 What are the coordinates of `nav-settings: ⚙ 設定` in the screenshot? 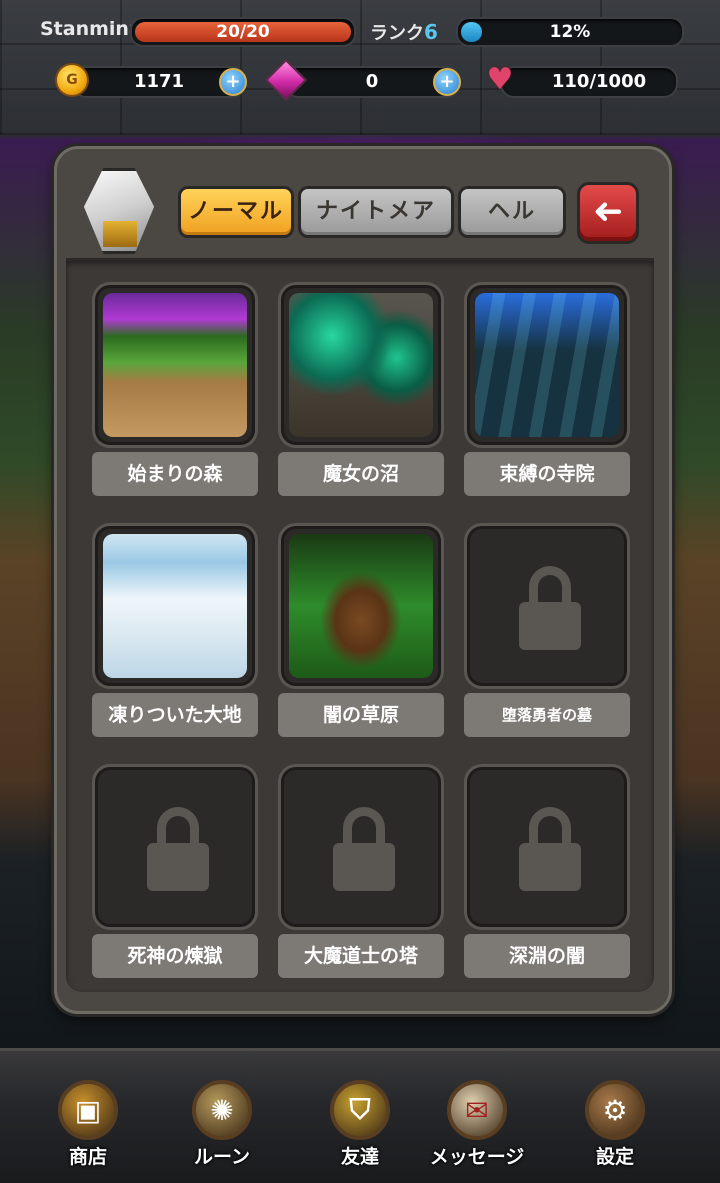 It's located at (615, 1130).